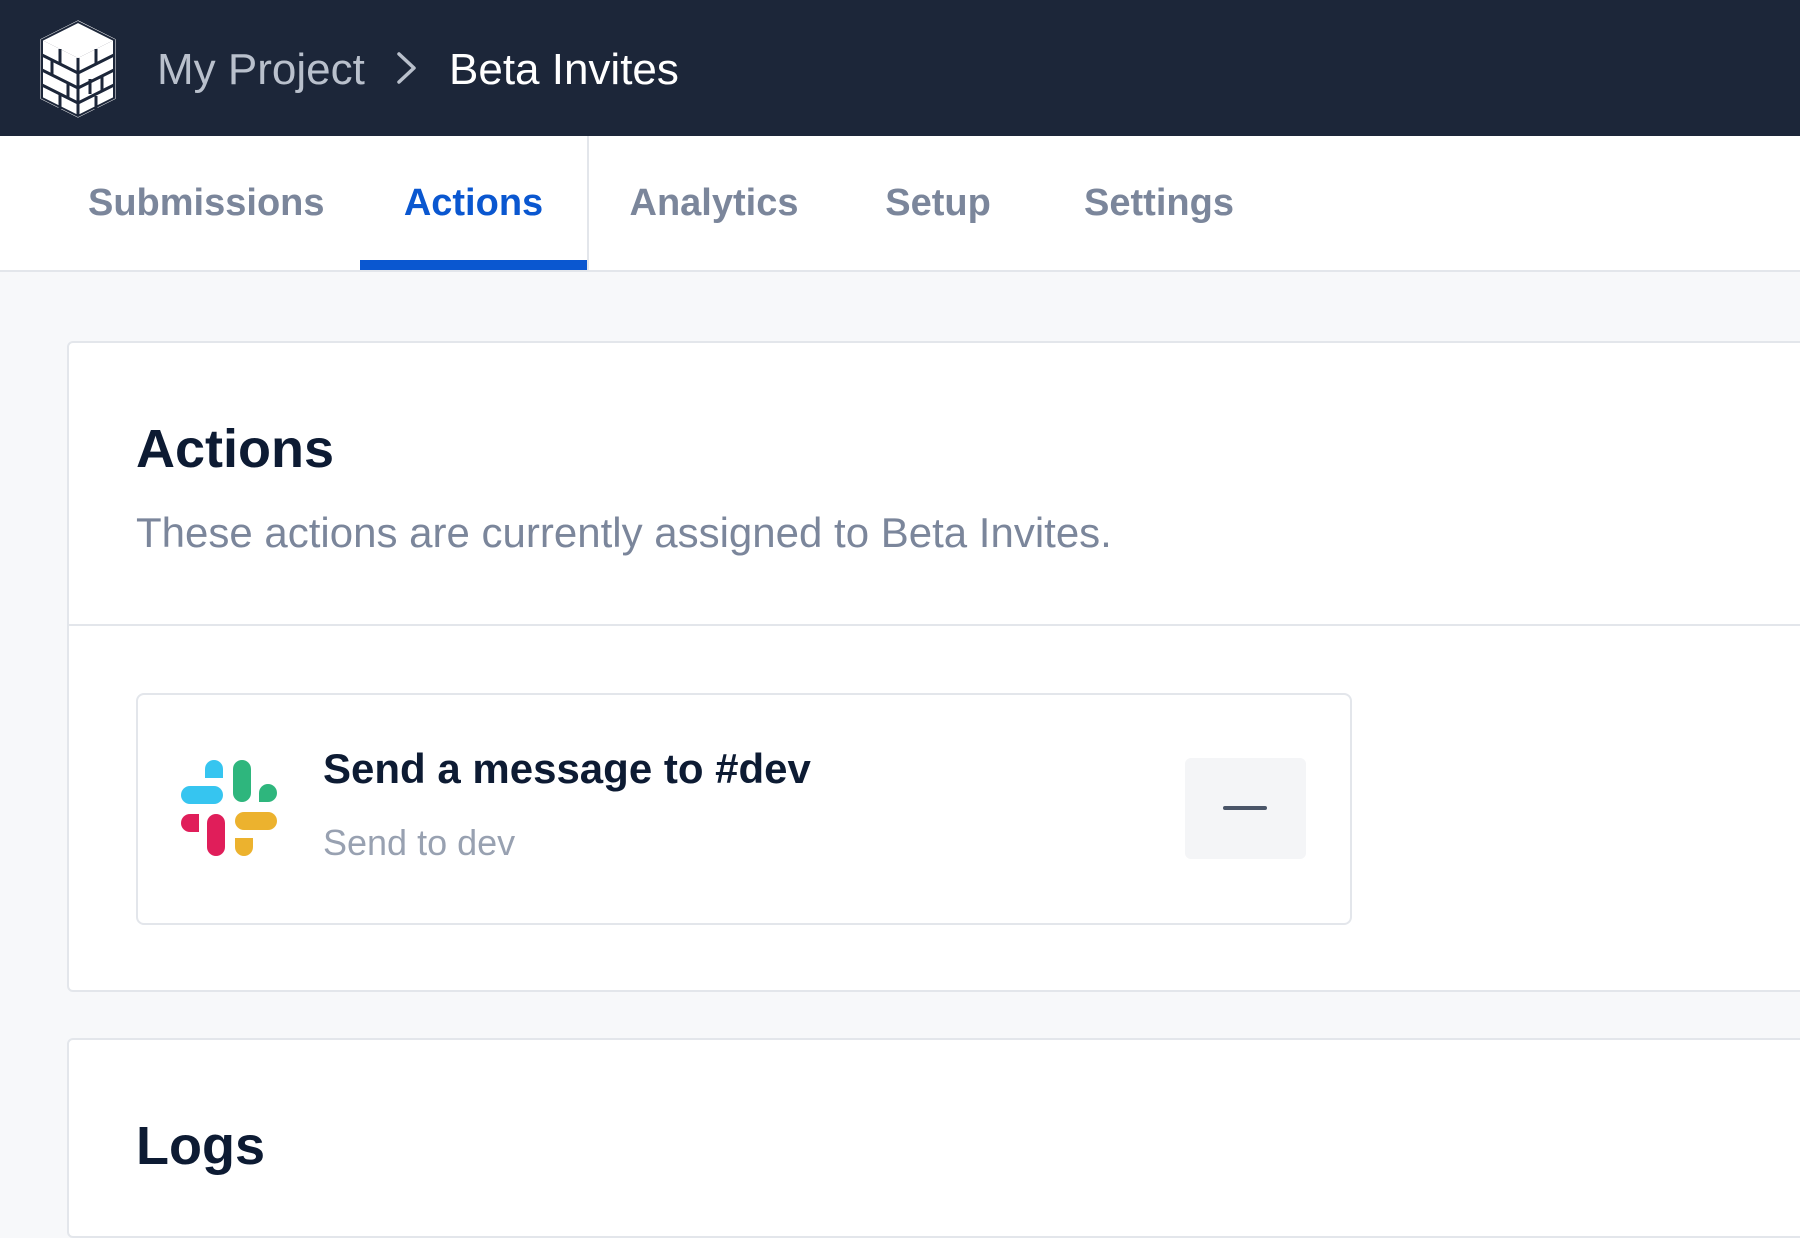 The image size is (1800, 1238). What do you see at coordinates (206, 203) in the screenshot?
I see `tab-submissions: Submissions` at bounding box center [206, 203].